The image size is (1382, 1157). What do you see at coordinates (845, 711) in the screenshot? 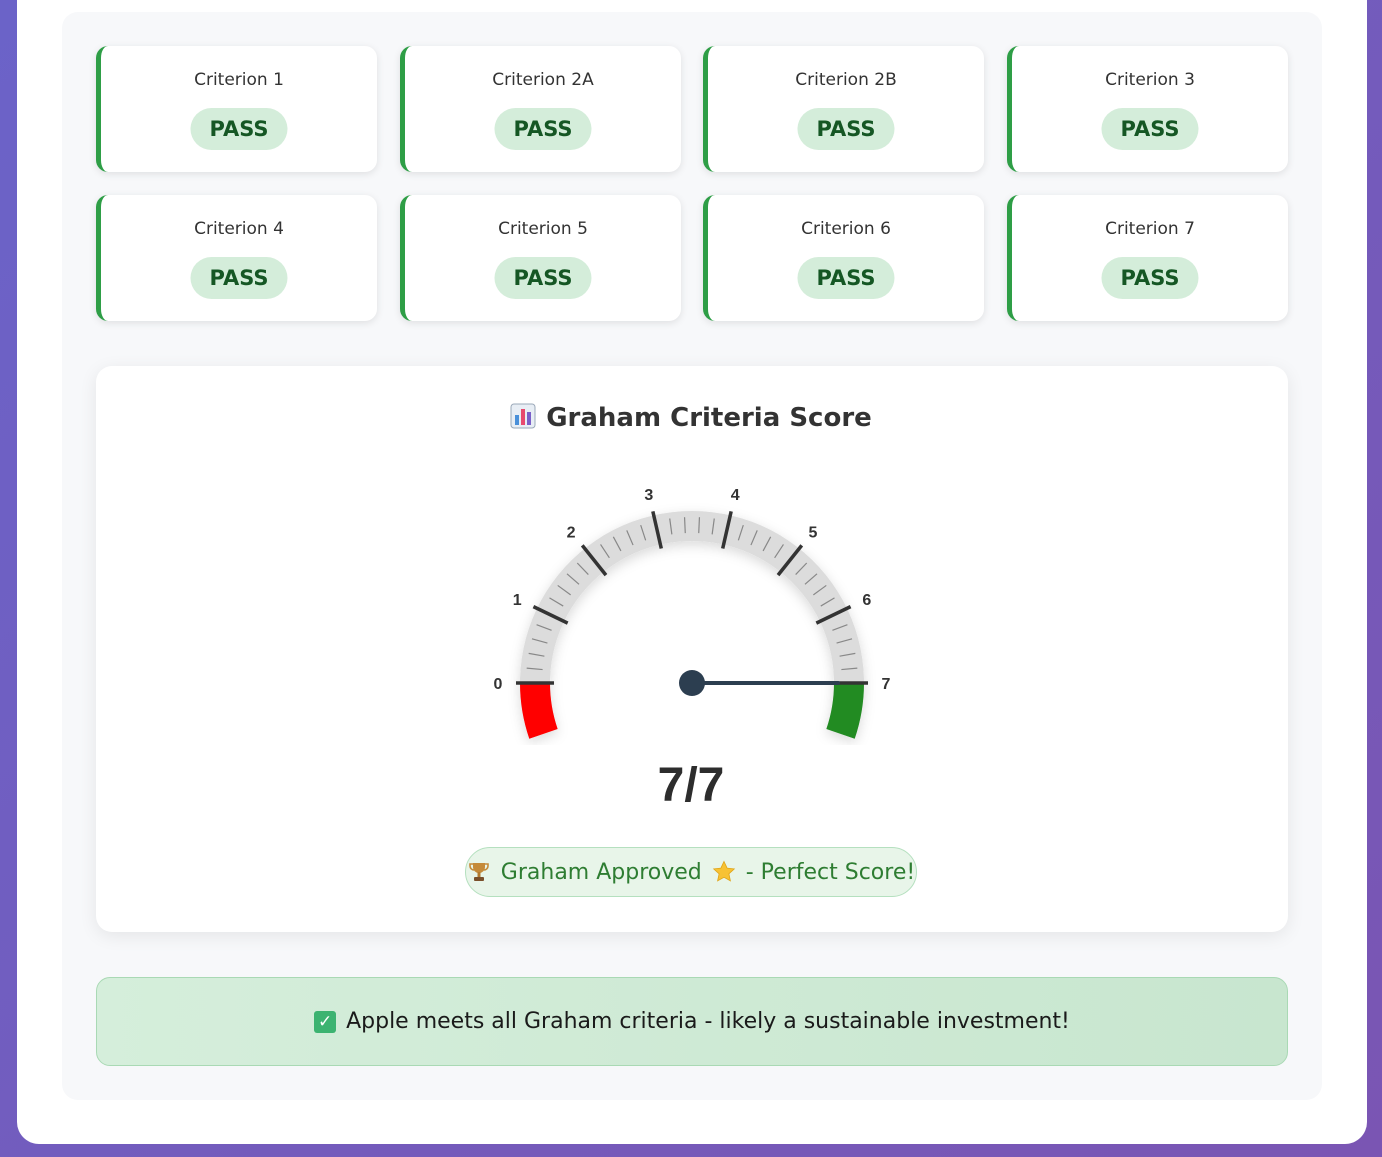
I see `gauge-high-zone` at bounding box center [845, 711].